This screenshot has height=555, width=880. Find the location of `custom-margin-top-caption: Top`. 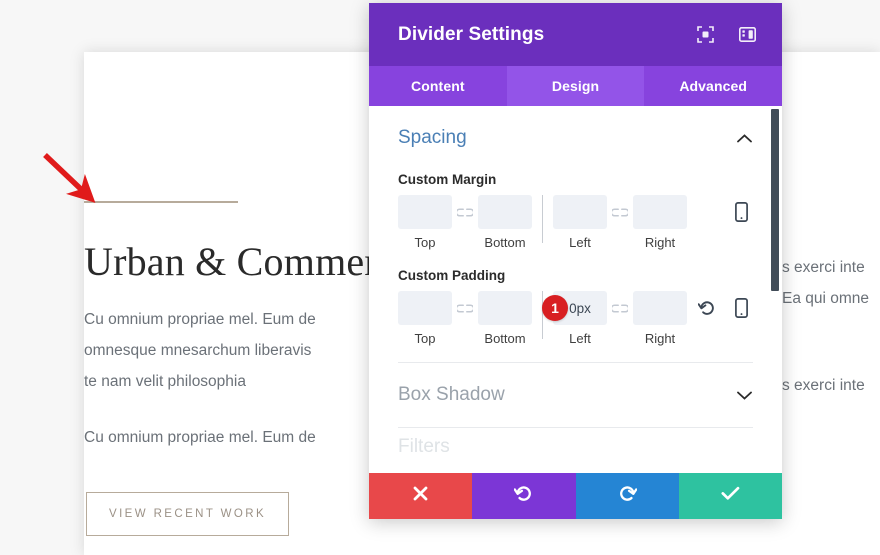

custom-margin-top-caption: Top is located at coordinates (425, 242).